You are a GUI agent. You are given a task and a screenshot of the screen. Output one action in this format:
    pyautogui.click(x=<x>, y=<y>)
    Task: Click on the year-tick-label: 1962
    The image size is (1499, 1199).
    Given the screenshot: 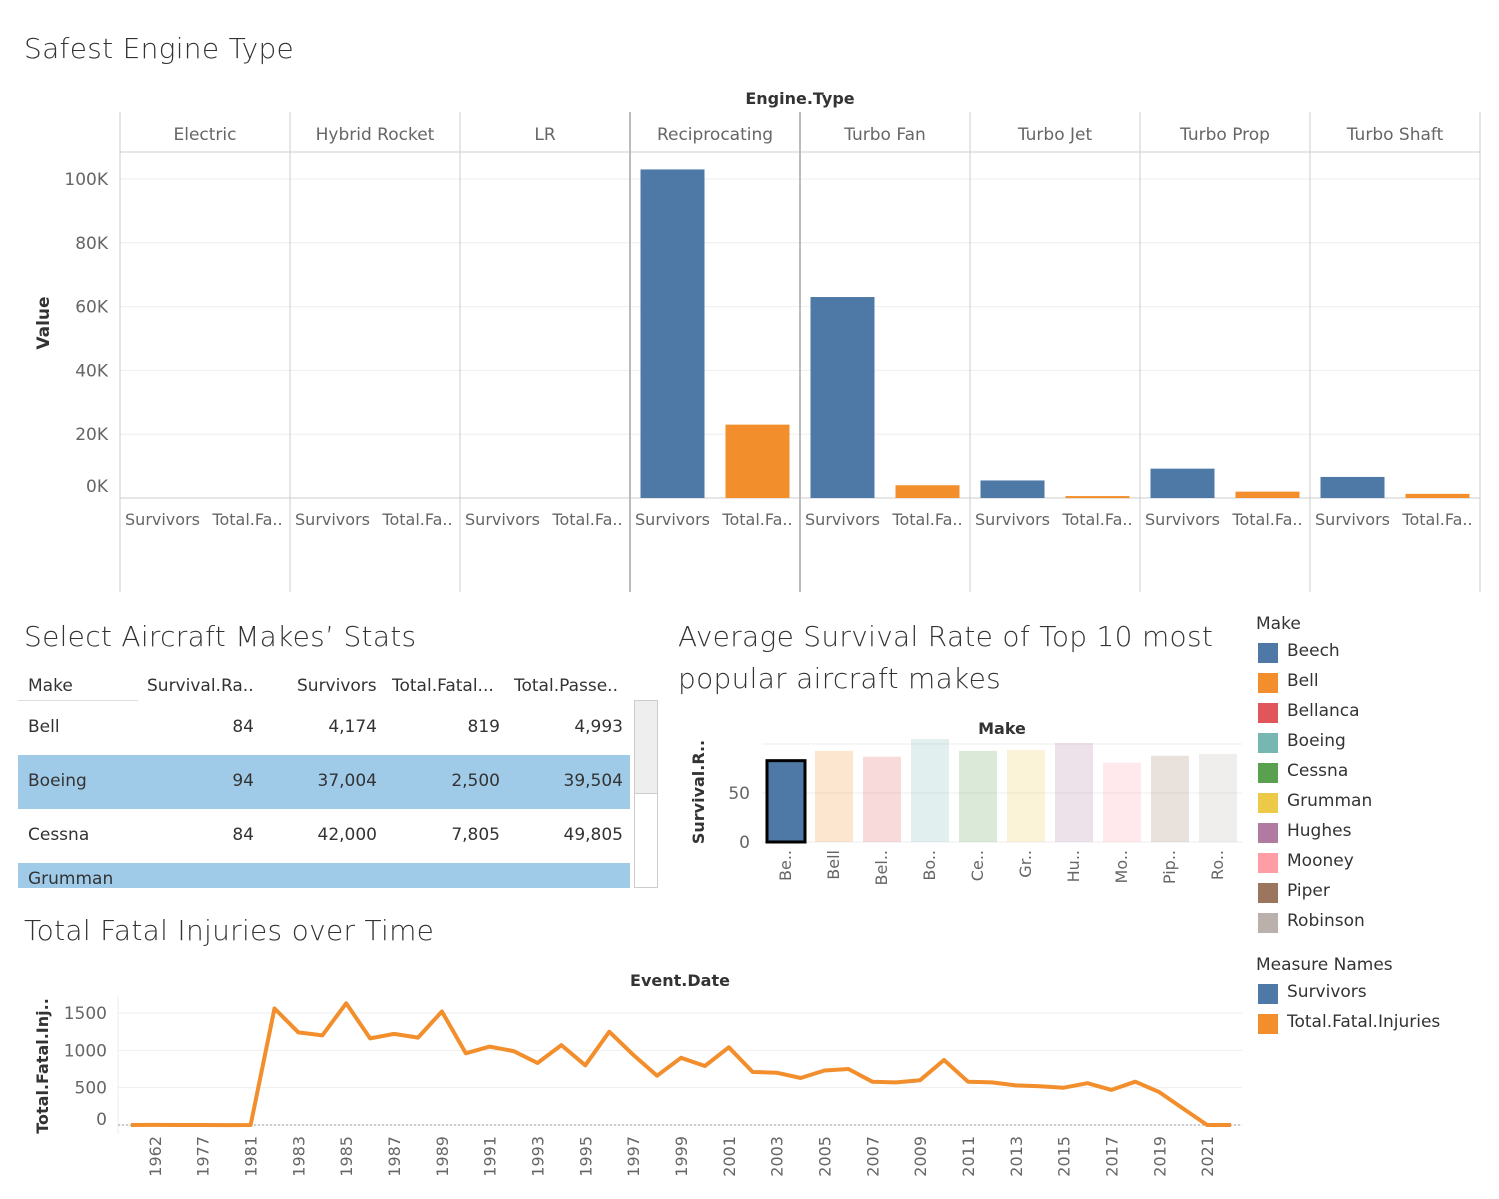 What is the action you would take?
    pyautogui.click(x=155, y=1156)
    